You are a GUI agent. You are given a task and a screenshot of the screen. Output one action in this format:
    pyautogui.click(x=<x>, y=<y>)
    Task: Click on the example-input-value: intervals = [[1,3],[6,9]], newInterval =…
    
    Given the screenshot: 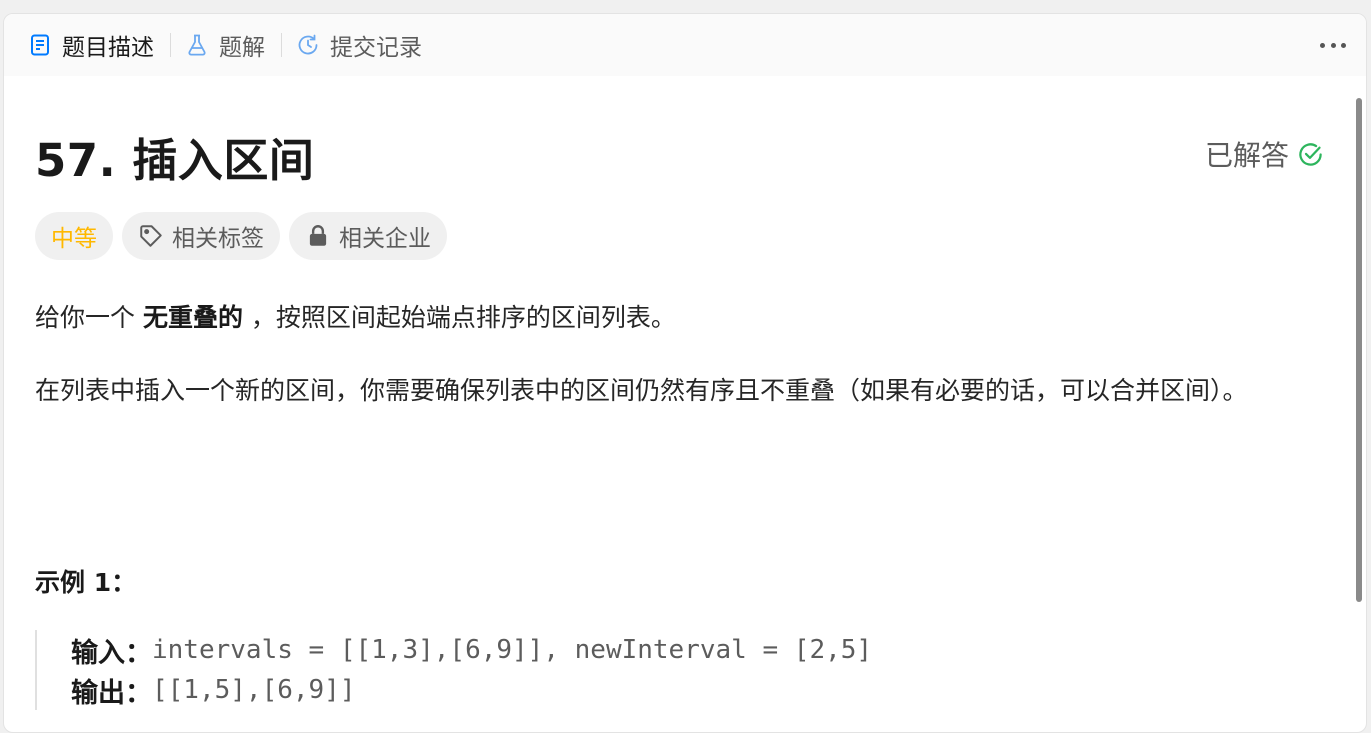 What is the action you would take?
    pyautogui.click(x=512, y=650)
    